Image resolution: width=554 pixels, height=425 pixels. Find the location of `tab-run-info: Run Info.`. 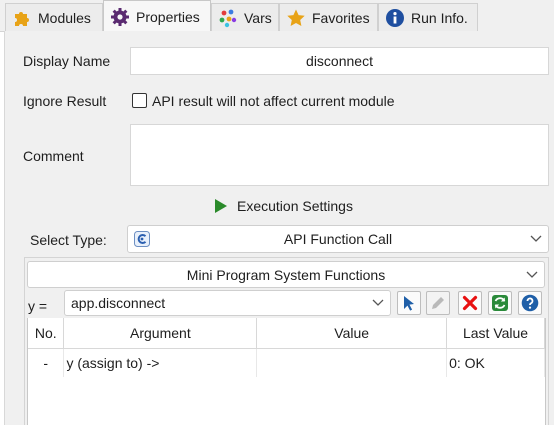

tab-run-info: Run Info. is located at coordinates (428, 17).